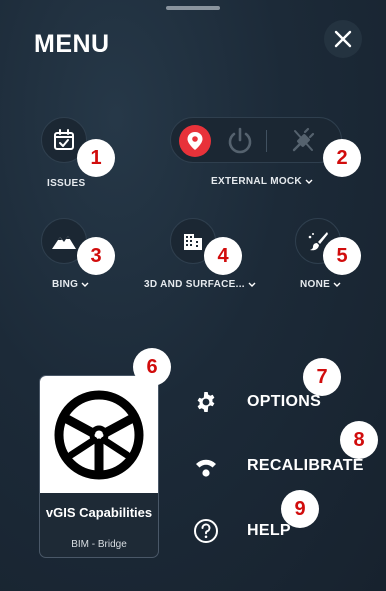  Describe the element at coordinates (240, 140) in the screenshot. I see `power-icon` at that location.